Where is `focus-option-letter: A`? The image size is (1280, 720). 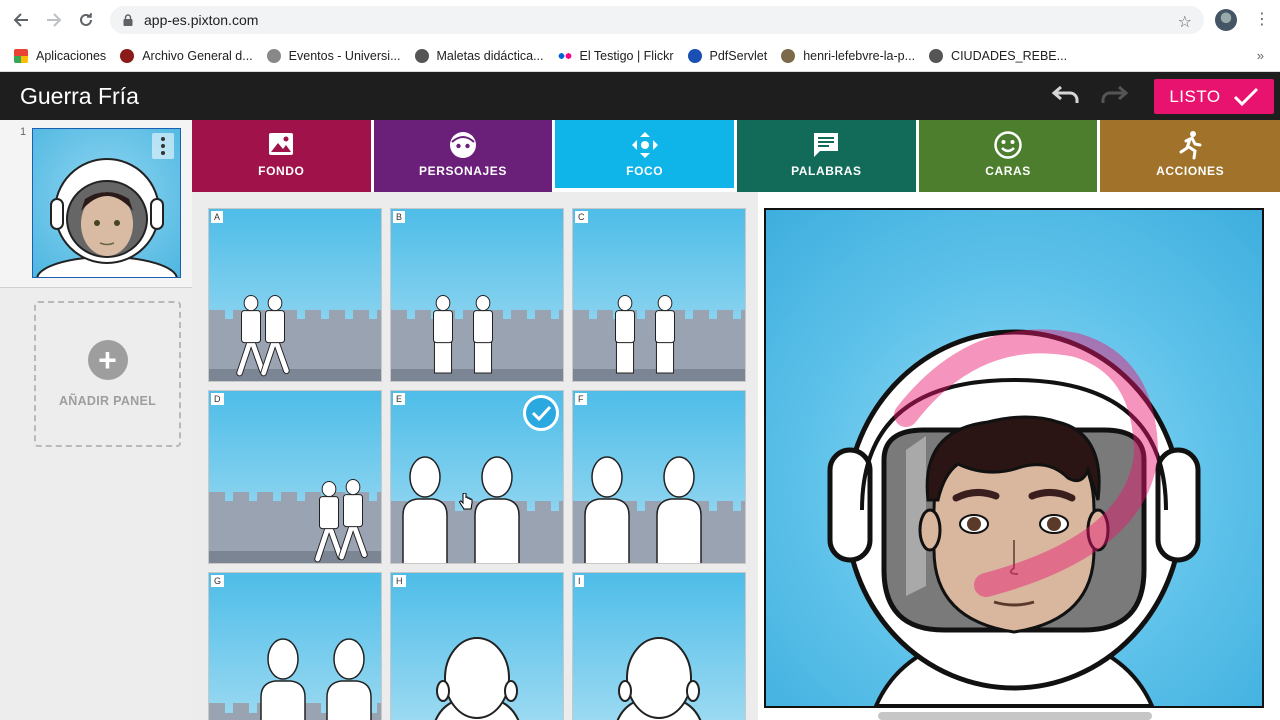 focus-option-letter: A is located at coordinates (217, 217).